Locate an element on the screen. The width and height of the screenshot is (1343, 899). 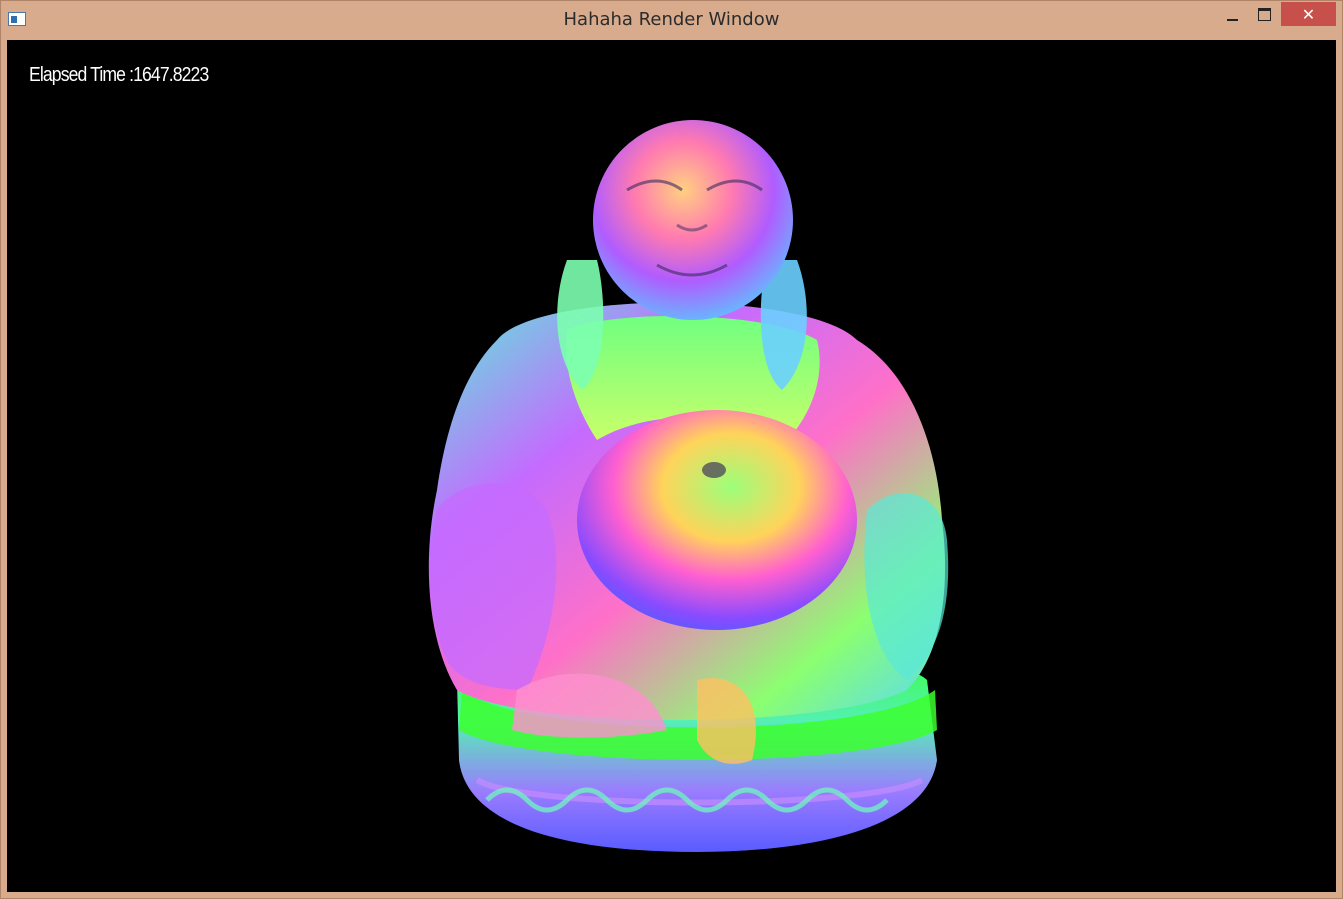
title-bar: Hahaha Render Window ✕ is located at coordinates (671, 20).